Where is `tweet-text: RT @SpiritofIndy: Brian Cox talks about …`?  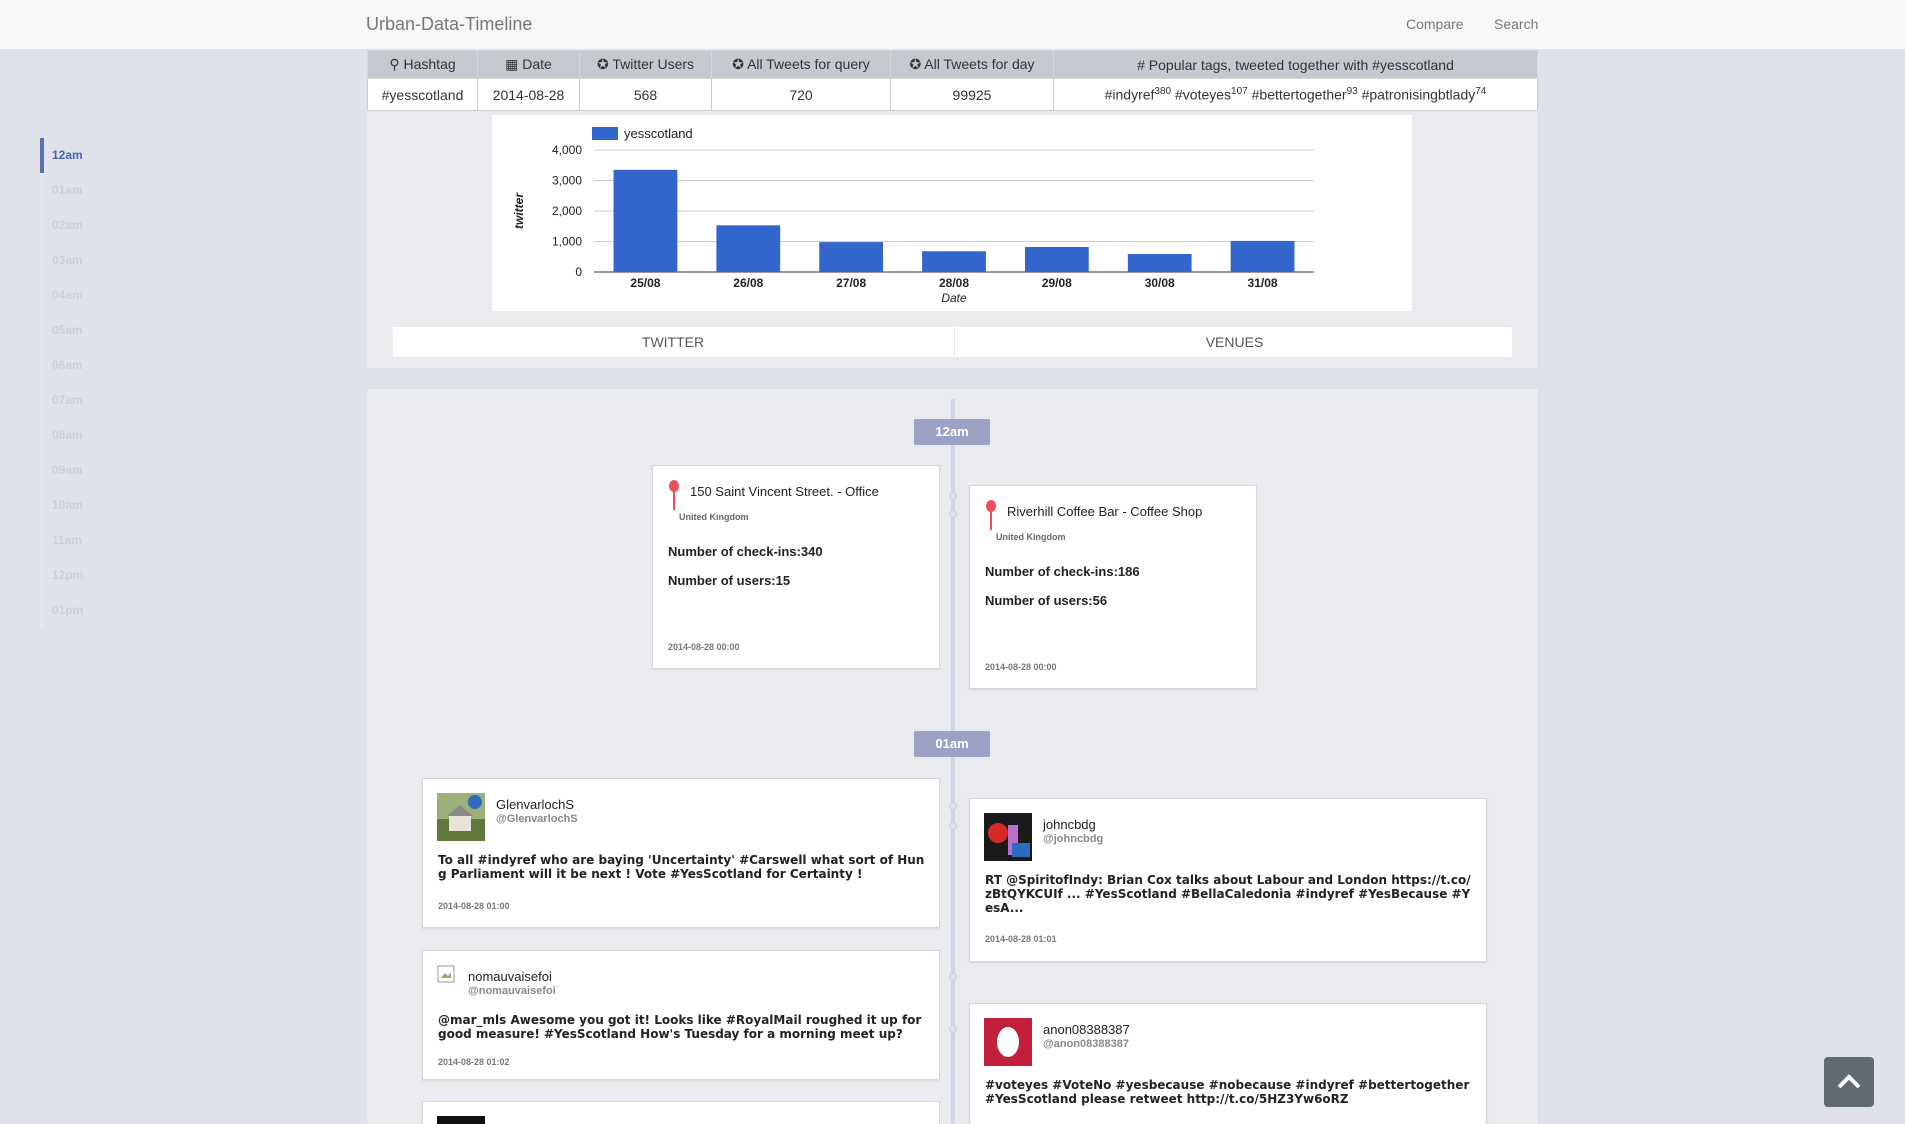 tweet-text: RT @SpiritofIndy: Brian Cox talks about … is located at coordinates (1228, 894).